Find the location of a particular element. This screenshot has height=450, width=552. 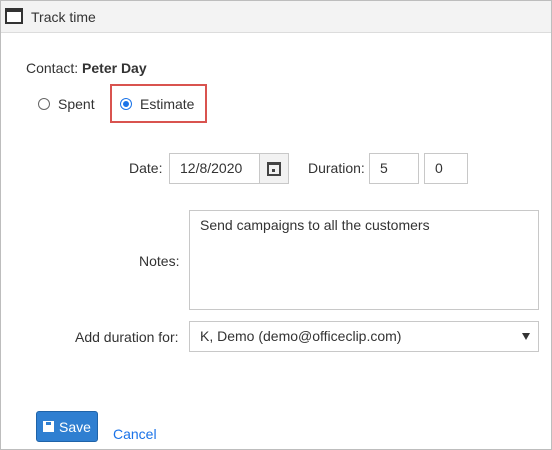

radio-estimate-label: Estimate is located at coordinates (167, 104).